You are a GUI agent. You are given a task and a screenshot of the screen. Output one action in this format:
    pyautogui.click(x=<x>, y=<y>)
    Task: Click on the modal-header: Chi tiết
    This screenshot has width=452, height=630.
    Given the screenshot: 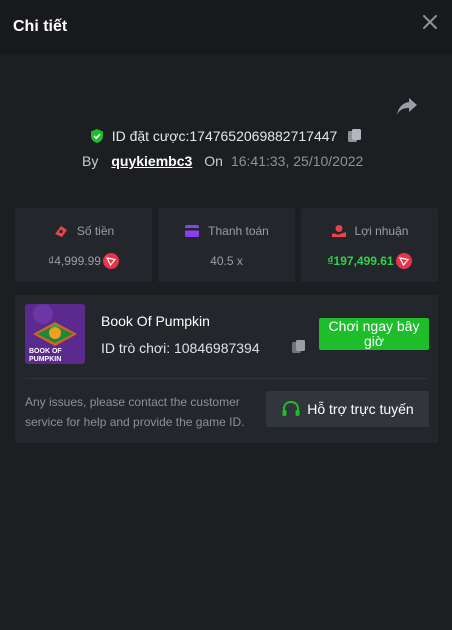 What is the action you would take?
    pyautogui.click(x=226, y=27)
    